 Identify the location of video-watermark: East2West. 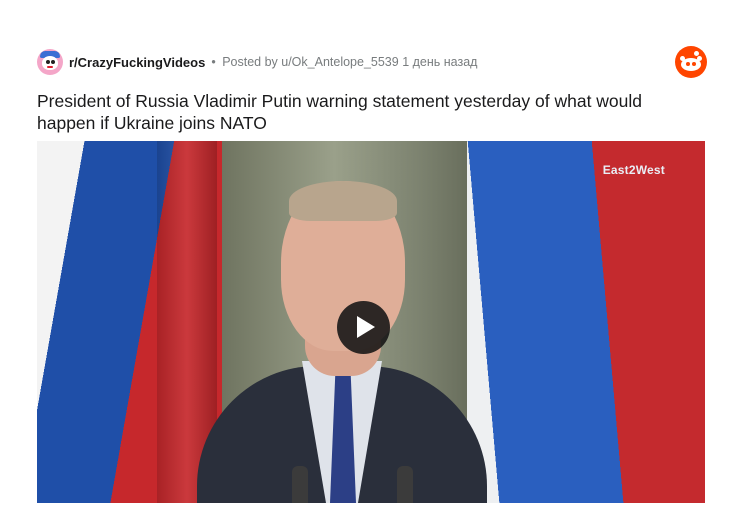
(633, 170).